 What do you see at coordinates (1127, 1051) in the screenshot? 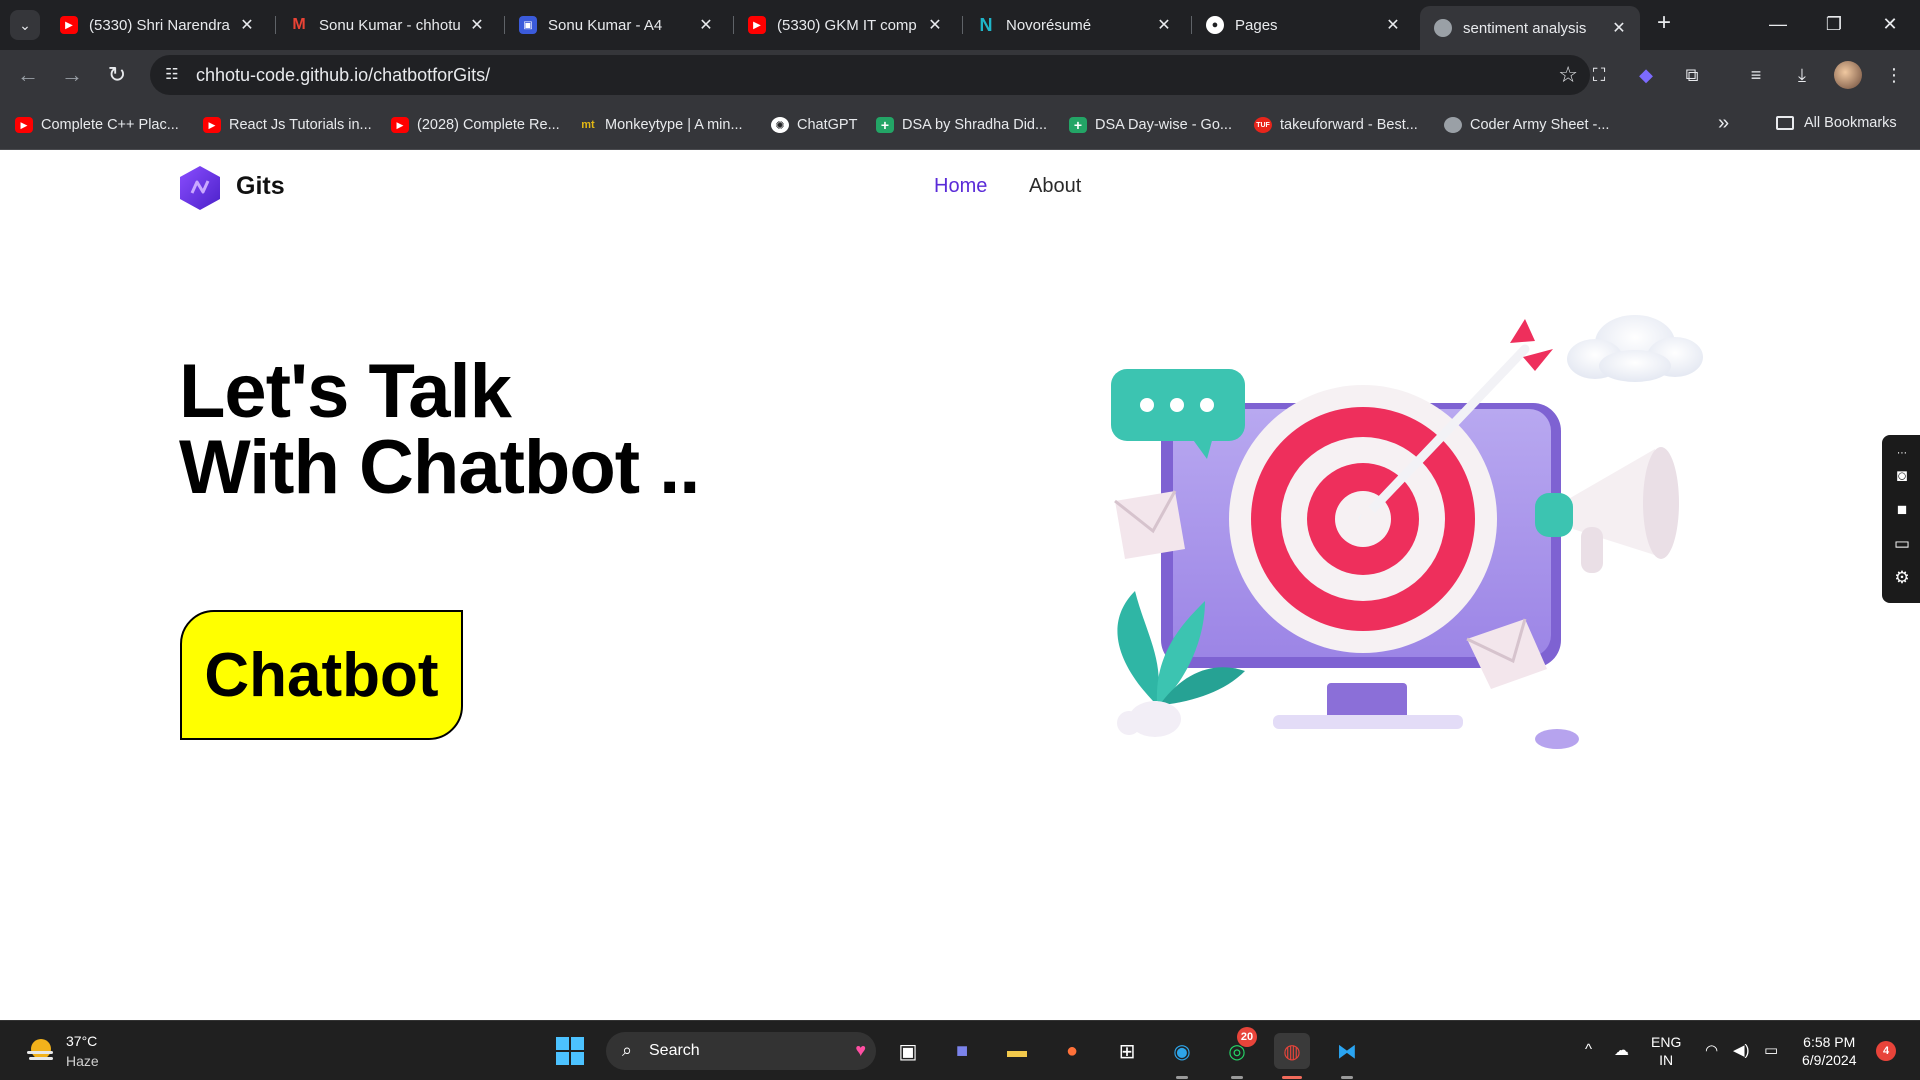
I see `microsoft-store-icon: ⊞` at bounding box center [1127, 1051].